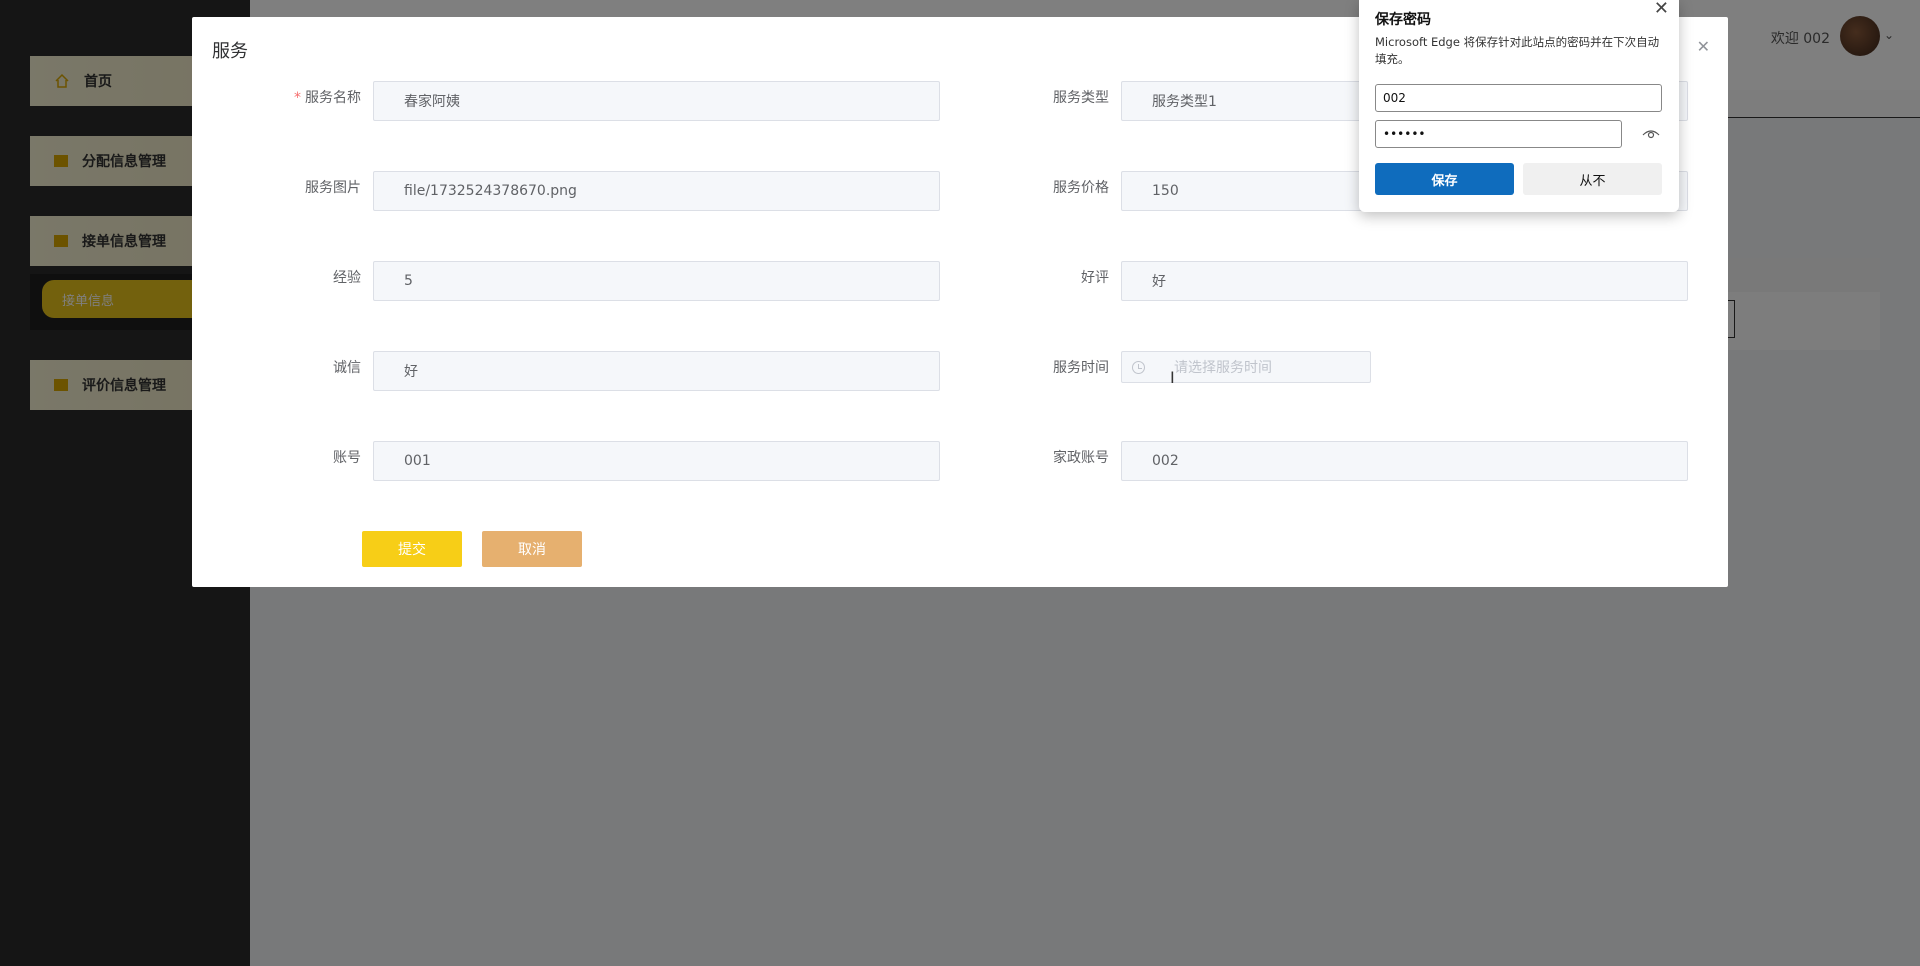  What do you see at coordinates (297, 98) in the screenshot?
I see `required-mark: *` at bounding box center [297, 98].